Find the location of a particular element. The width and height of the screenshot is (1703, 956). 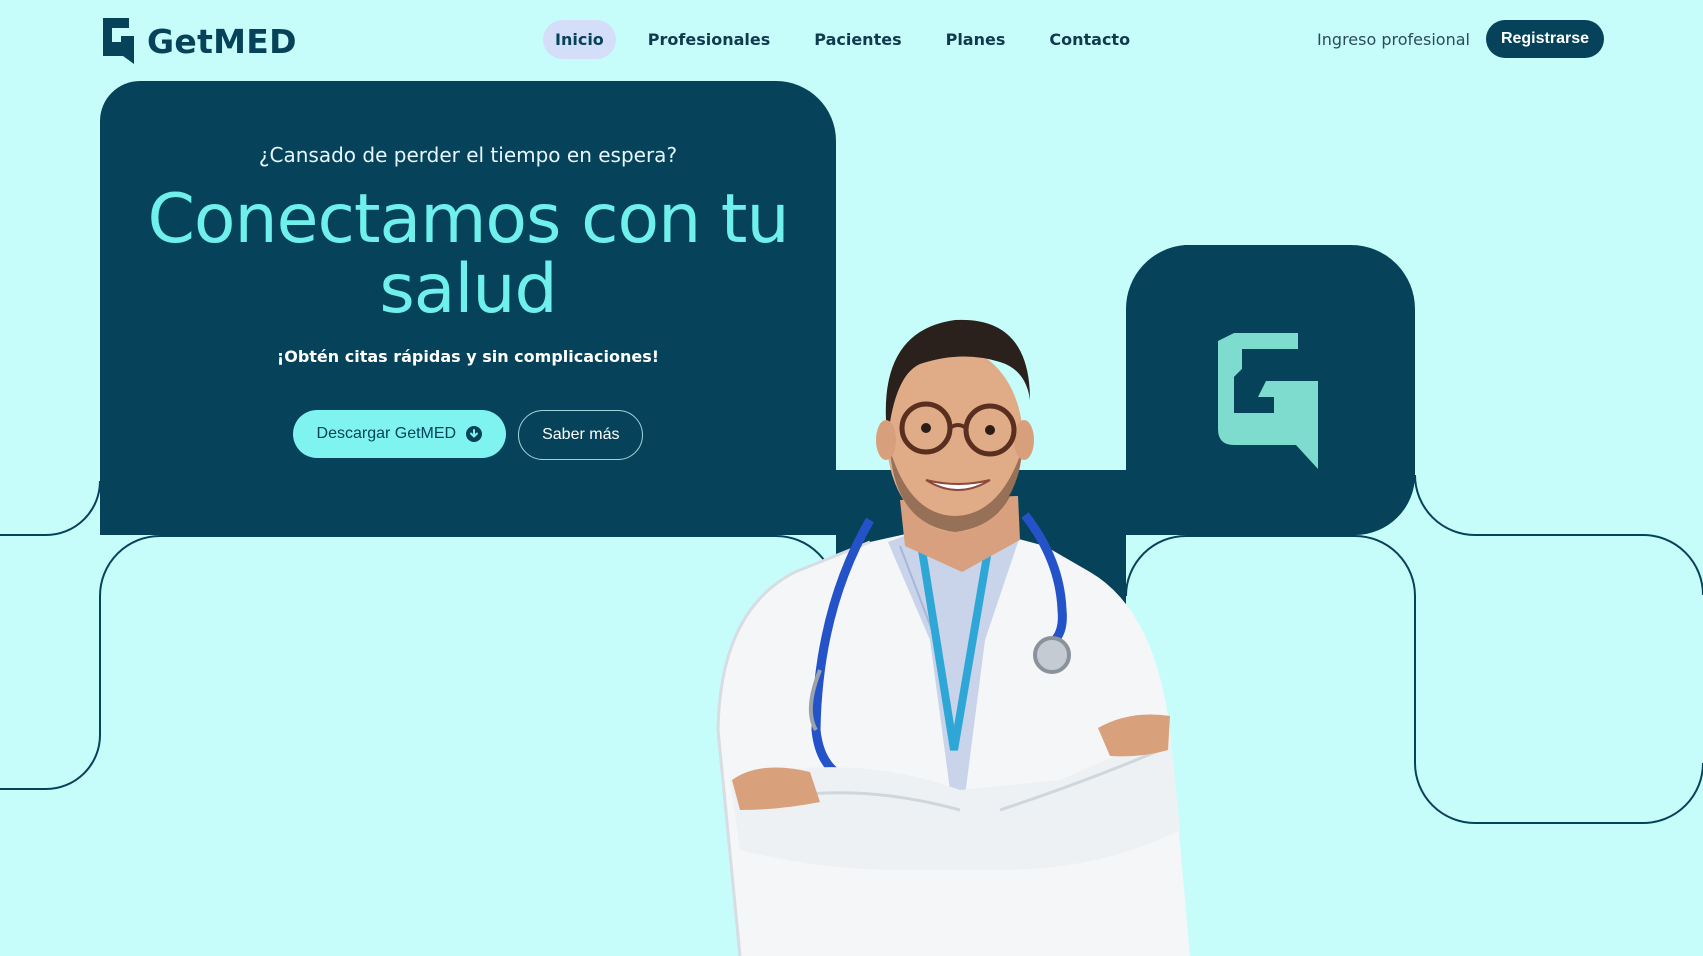

download-getmed-button: Descargar GetMED is located at coordinates (399, 434).